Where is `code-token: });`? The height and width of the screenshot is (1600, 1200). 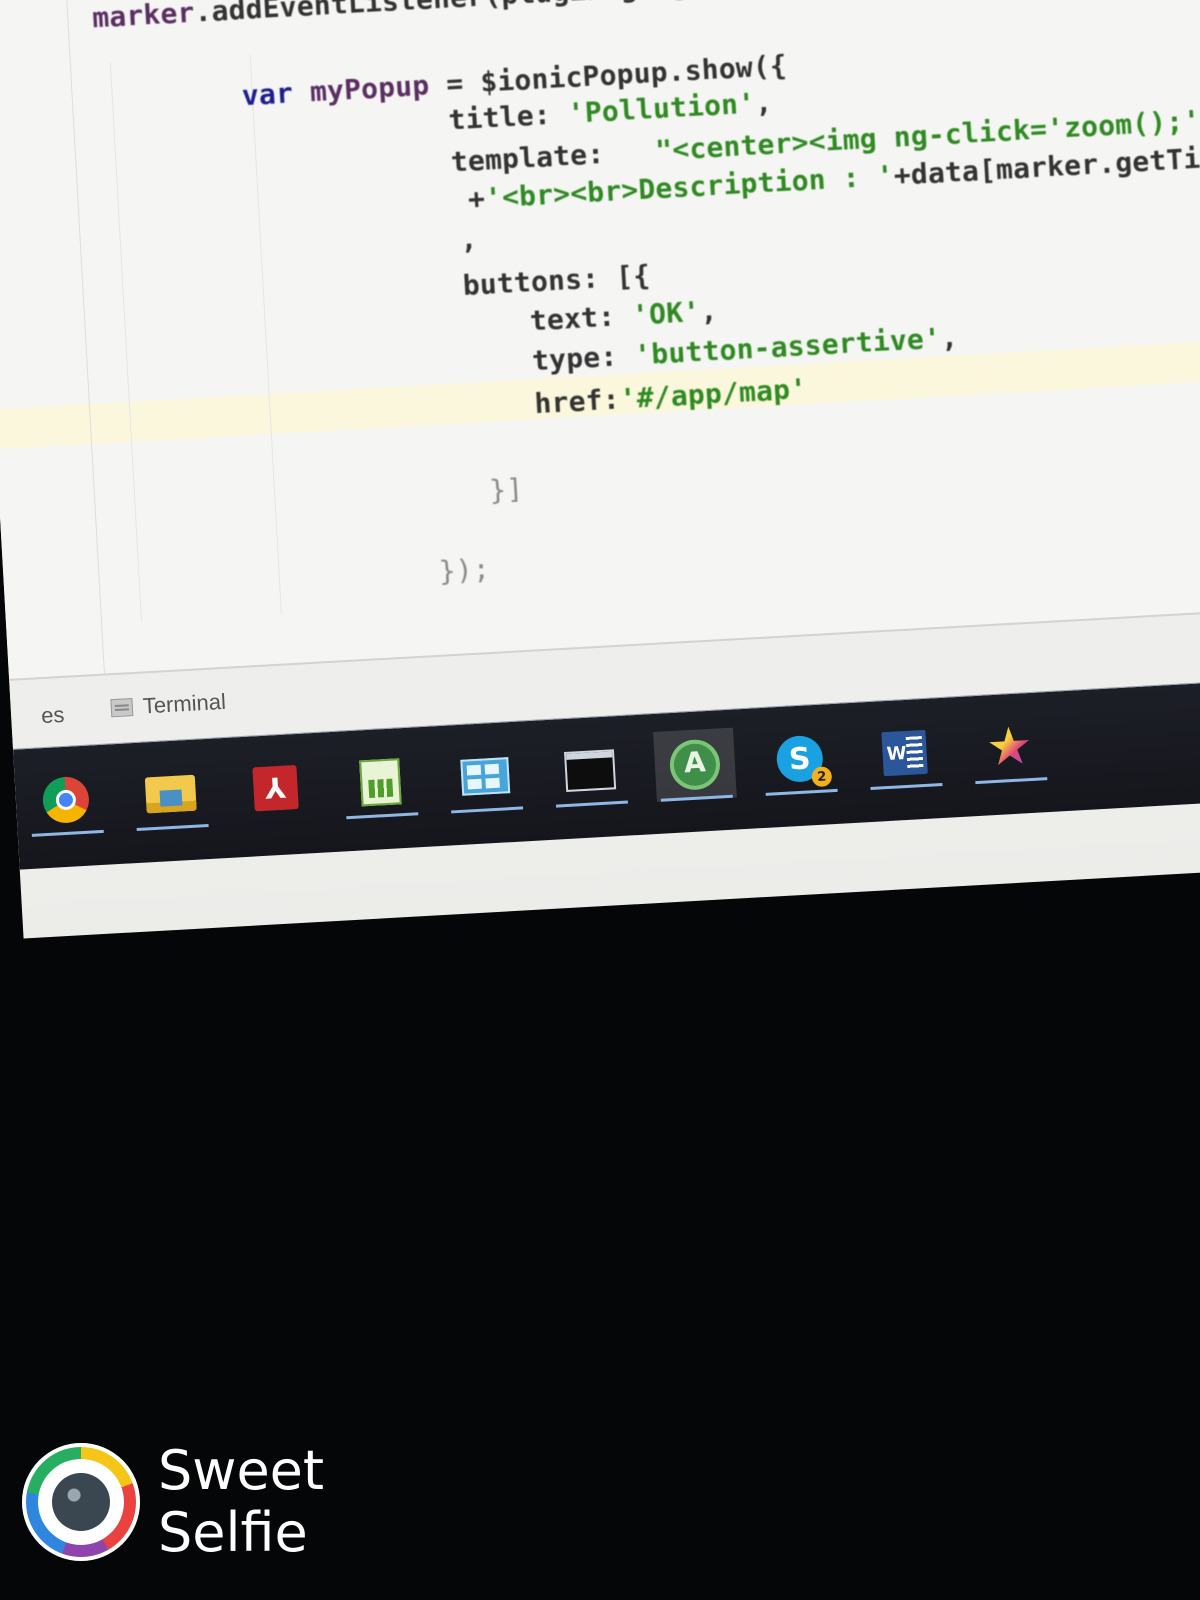 code-token: }); is located at coordinates (464, 569).